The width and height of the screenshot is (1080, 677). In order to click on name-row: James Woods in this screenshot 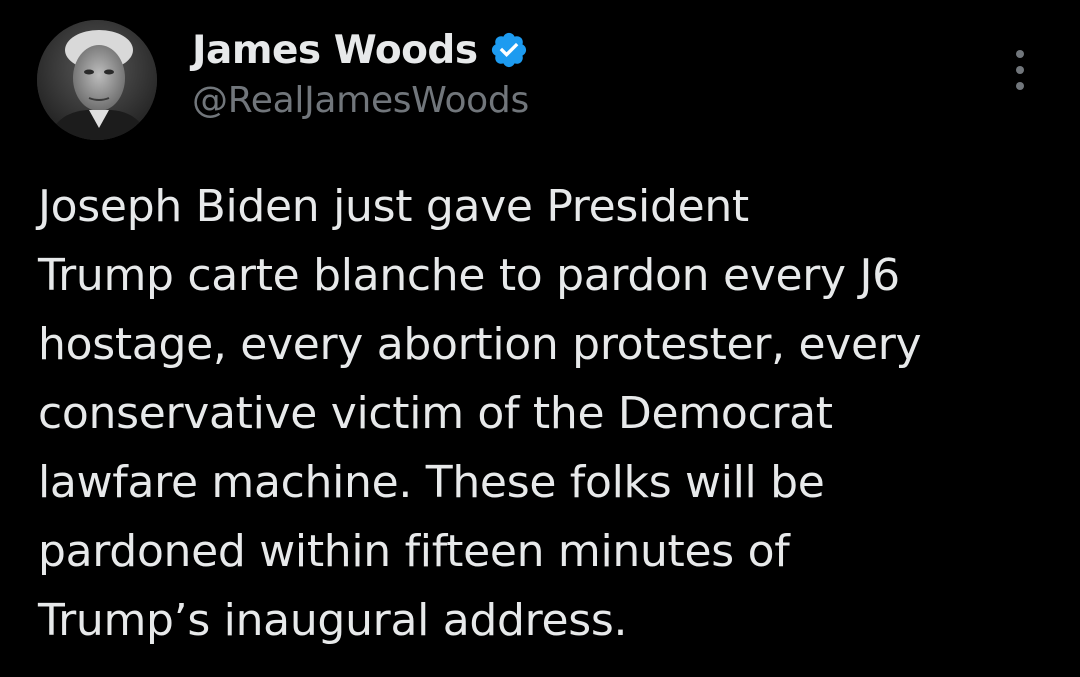, I will do `click(360, 50)`.